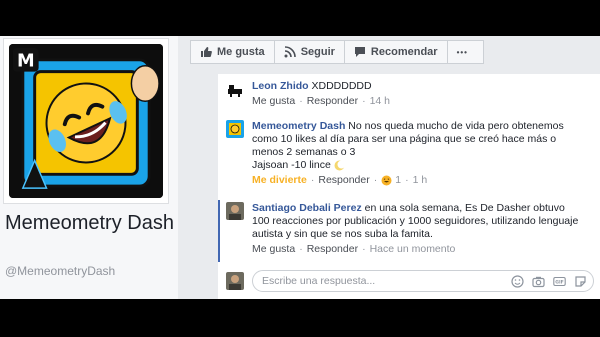 This screenshot has width=600, height=337. What do you see at coordinates (404, 52) in the screenshot?
I see `recommend-page-label: Recomendar` at bounding box center [404, 52].